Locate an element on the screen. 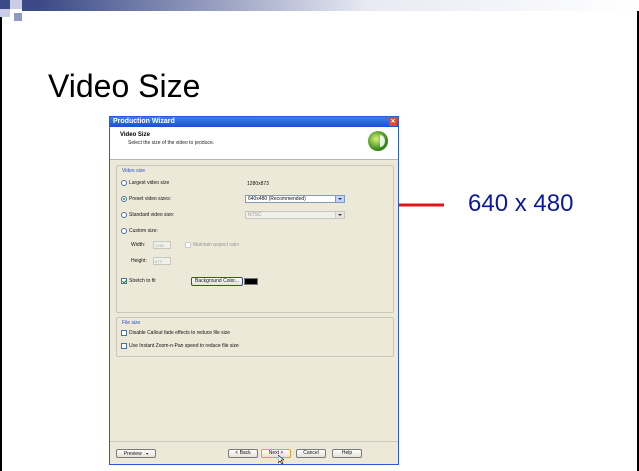 This screenshot has width=639, height=471. standard-size-value: NTSC is located at coordinates (255, 215).